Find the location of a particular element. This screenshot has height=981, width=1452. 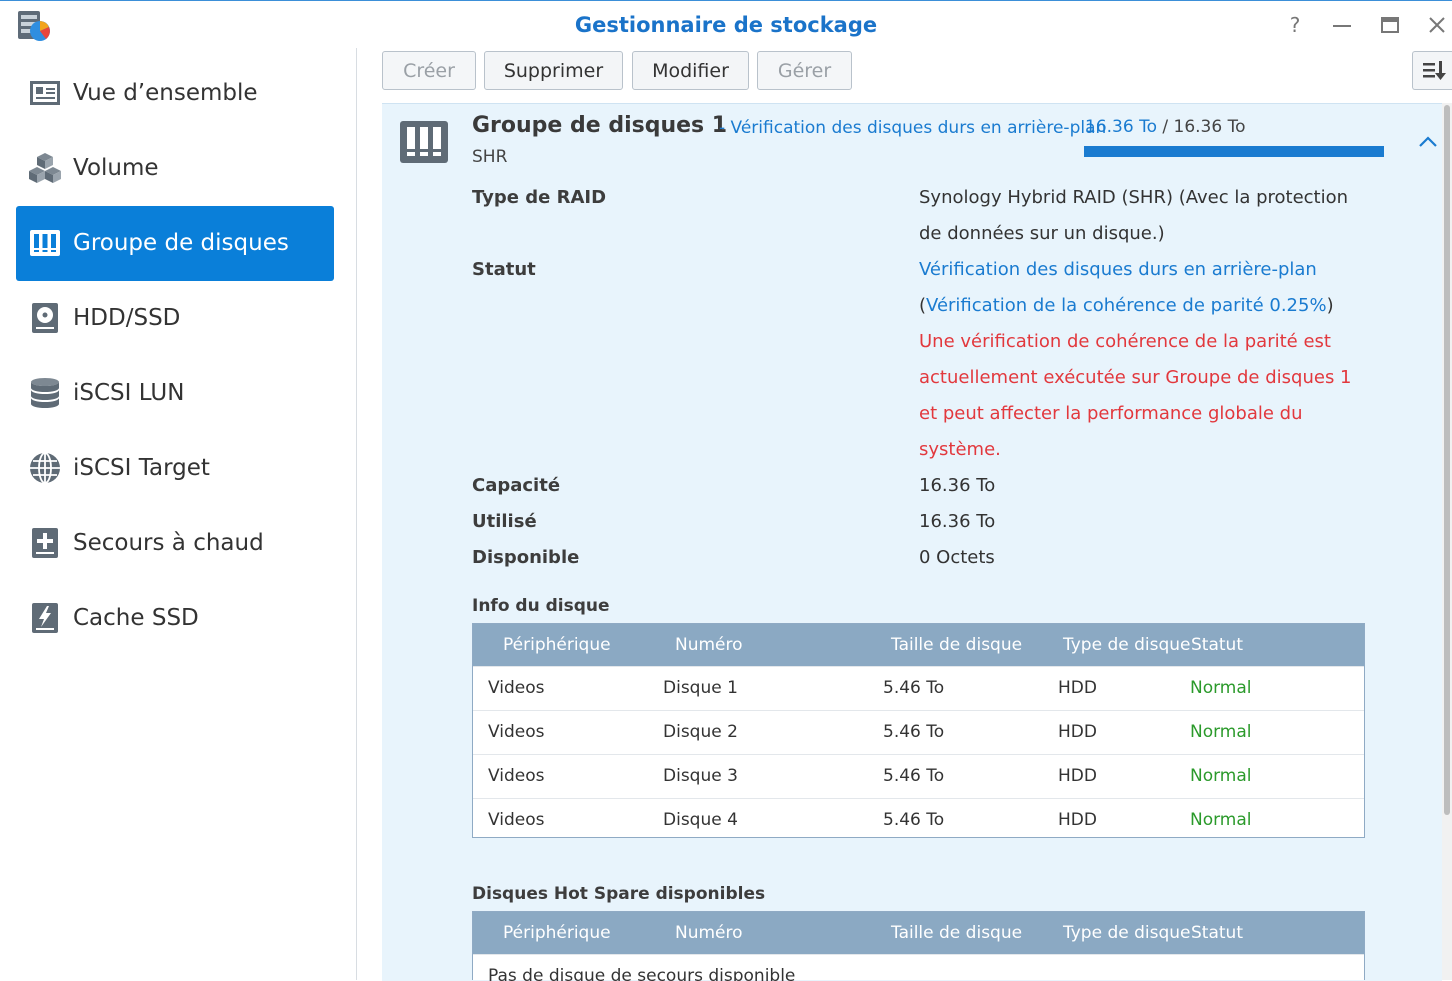

raid-type-value-line2: de données sur un disque.) is located at coordinates (1042, 233).